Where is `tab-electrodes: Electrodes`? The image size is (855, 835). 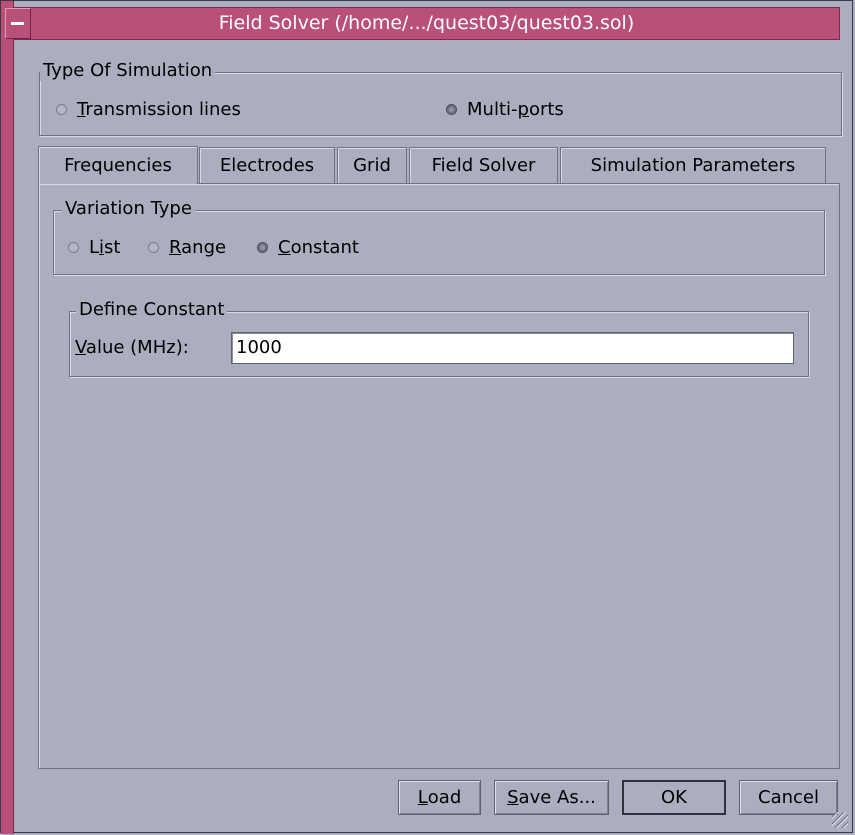 tab-electrodes: Electrodes is located at coordinates (267, 165).